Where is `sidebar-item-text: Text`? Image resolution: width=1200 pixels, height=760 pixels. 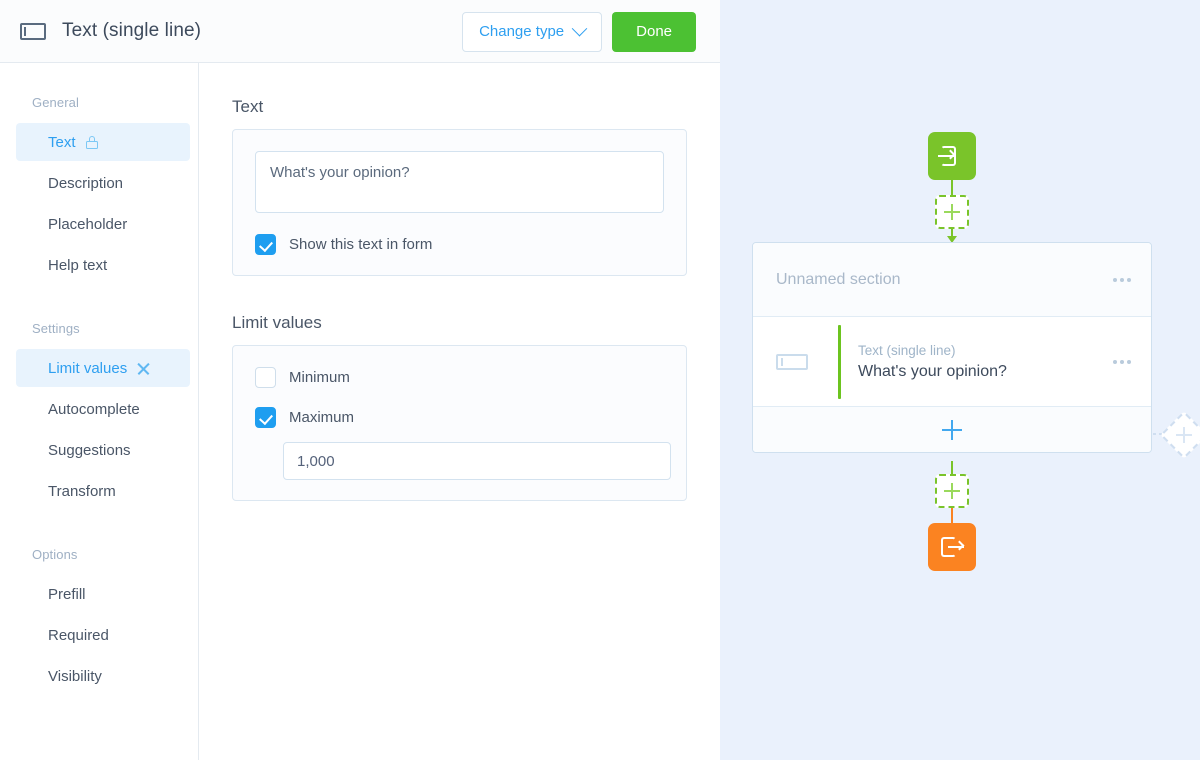
sidebar-item-text: Text is located at coordinates (103, 142).